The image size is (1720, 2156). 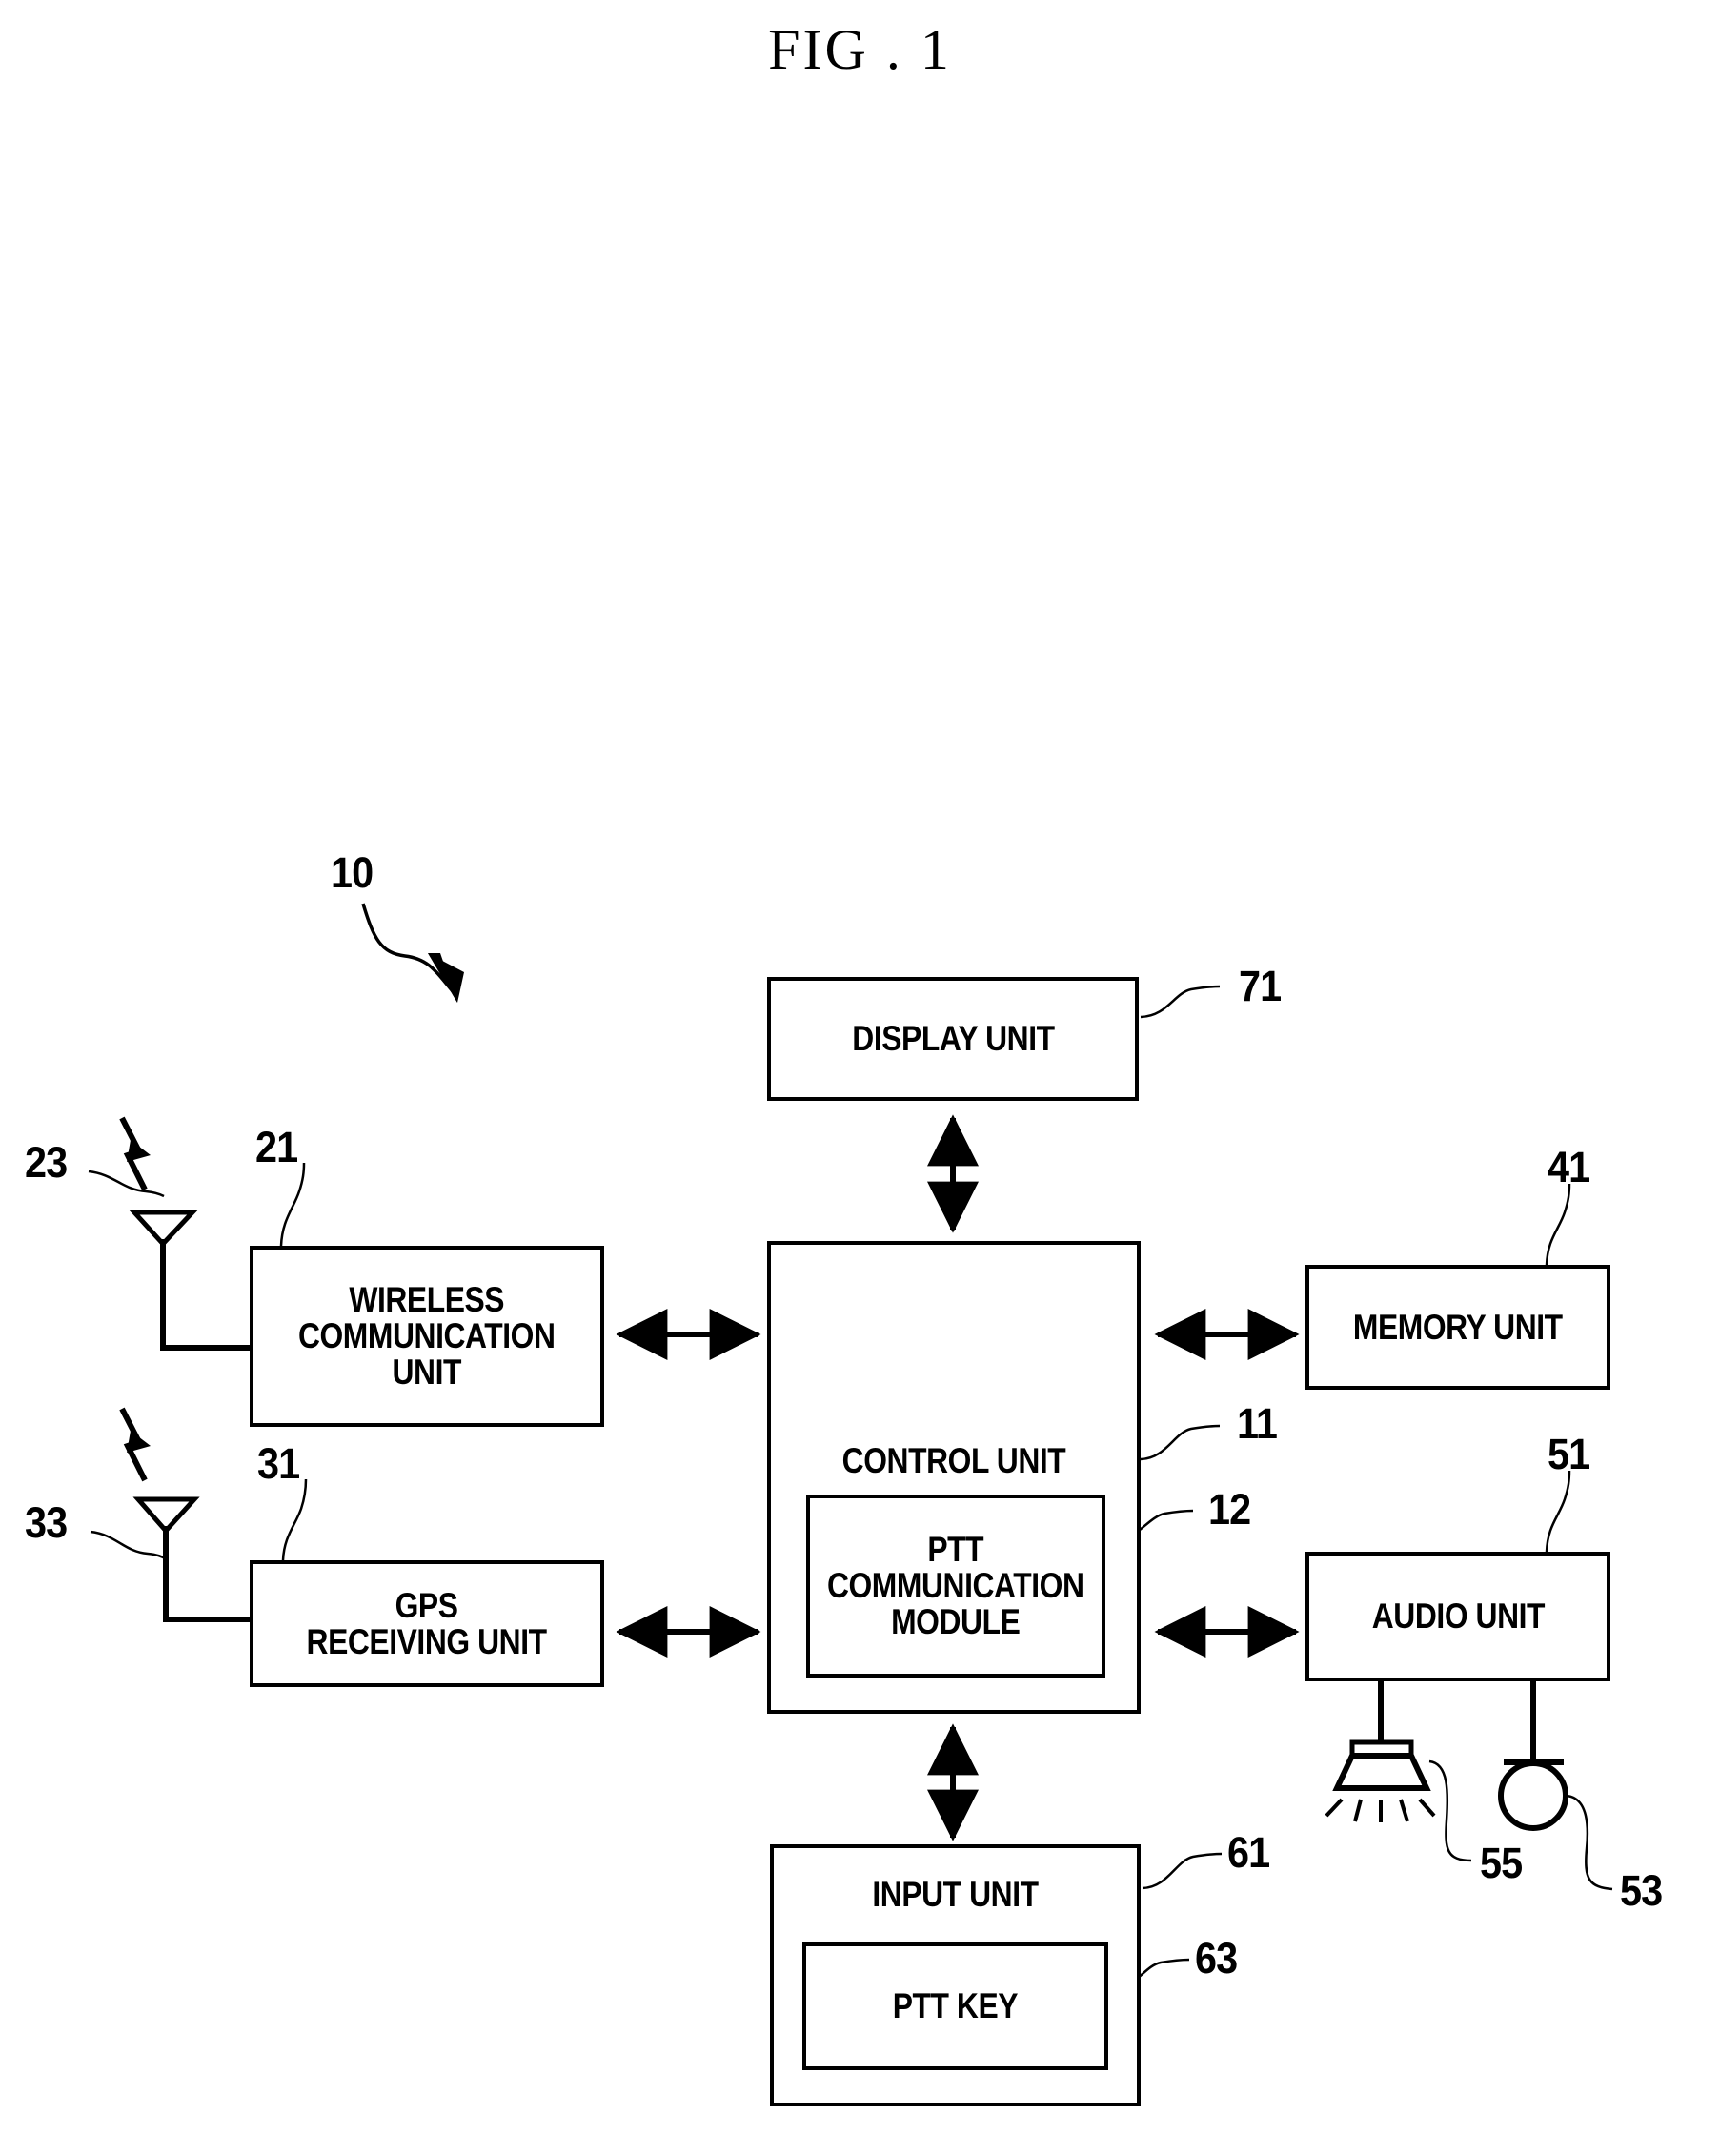 What do you see at coordinates (1641, 1891) in the screenshot?
I see `reference-numeral-microphone: 53` at bounding box center [1641, 1891].